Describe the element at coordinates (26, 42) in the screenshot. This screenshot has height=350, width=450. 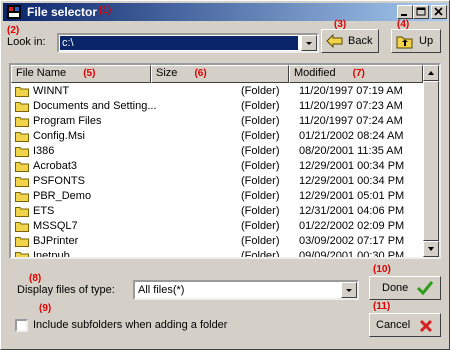
I see `lookin-label: Look in:` at that location.